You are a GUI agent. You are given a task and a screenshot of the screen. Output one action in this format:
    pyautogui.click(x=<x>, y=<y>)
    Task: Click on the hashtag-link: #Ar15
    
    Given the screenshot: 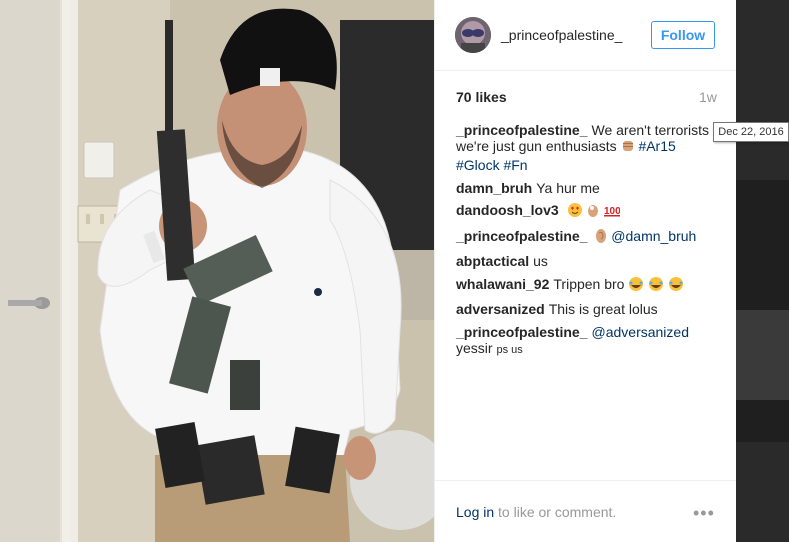 What is the action you would take?
    pyautogui.click(x=656, y=146)
    